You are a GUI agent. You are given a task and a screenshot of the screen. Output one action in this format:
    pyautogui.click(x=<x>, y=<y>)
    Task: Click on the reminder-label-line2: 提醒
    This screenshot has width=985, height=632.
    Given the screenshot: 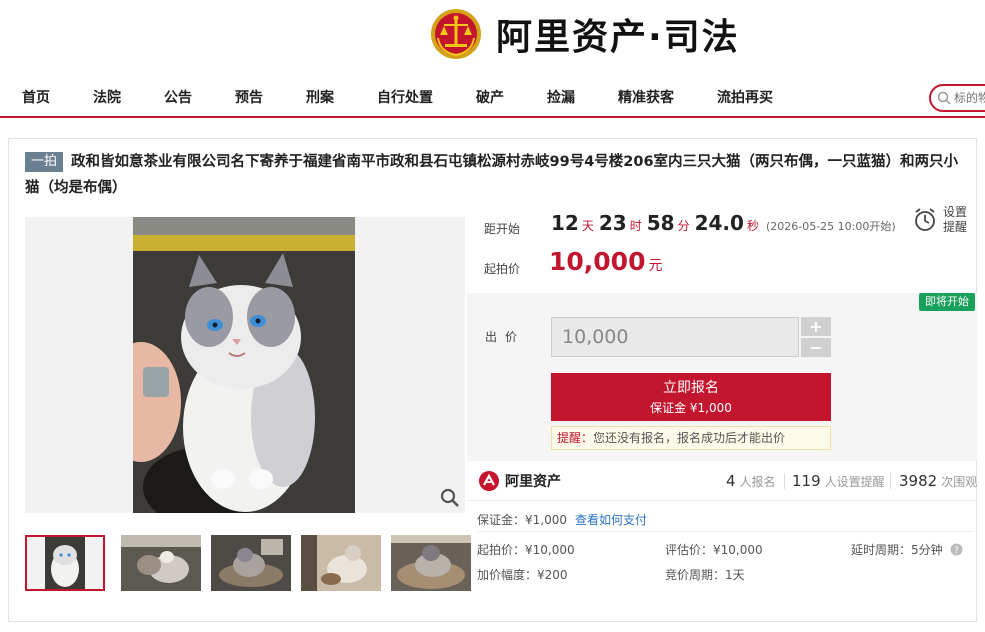 What is the action you would take?
    pyautogui.click(x=955, y=227)
    